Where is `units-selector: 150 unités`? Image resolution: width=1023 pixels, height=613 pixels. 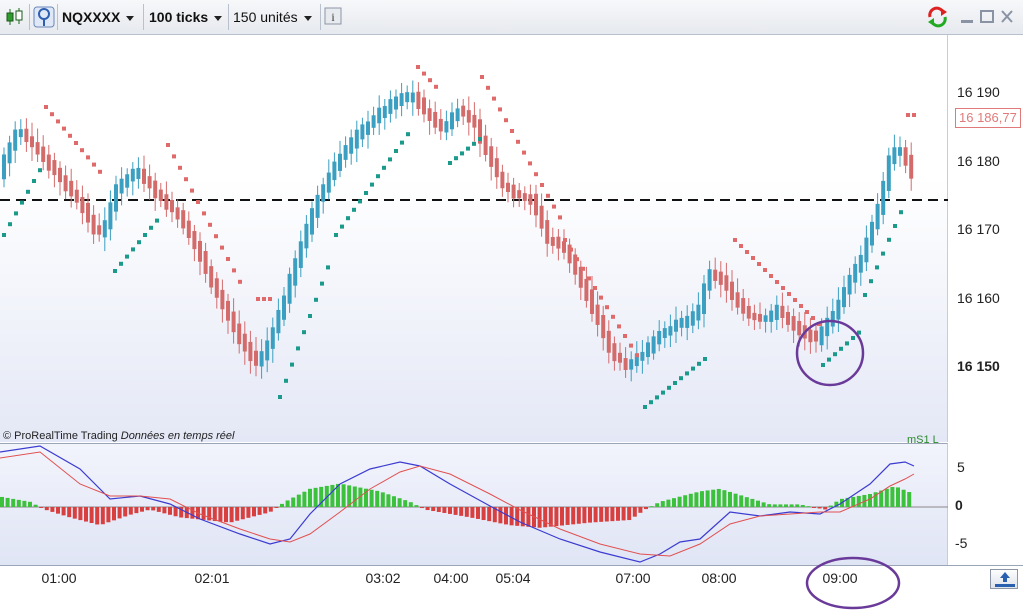 units-selector: 150 unités is located at coordinates (272, 17).